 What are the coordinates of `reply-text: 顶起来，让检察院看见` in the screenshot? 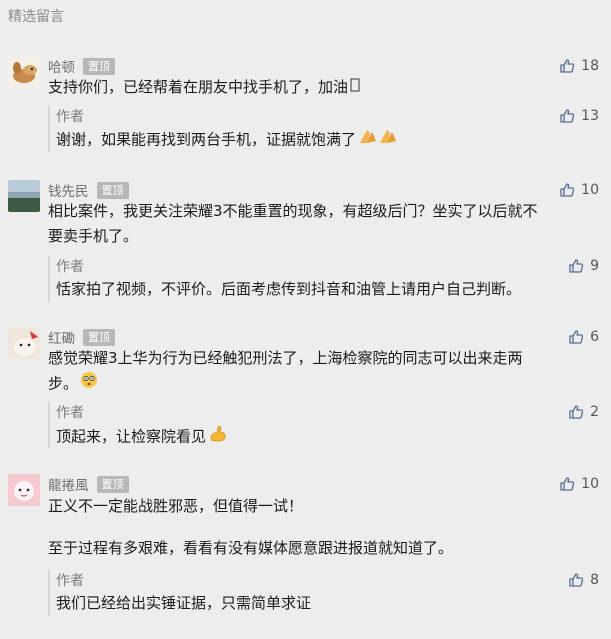 It's located at (131, 436).